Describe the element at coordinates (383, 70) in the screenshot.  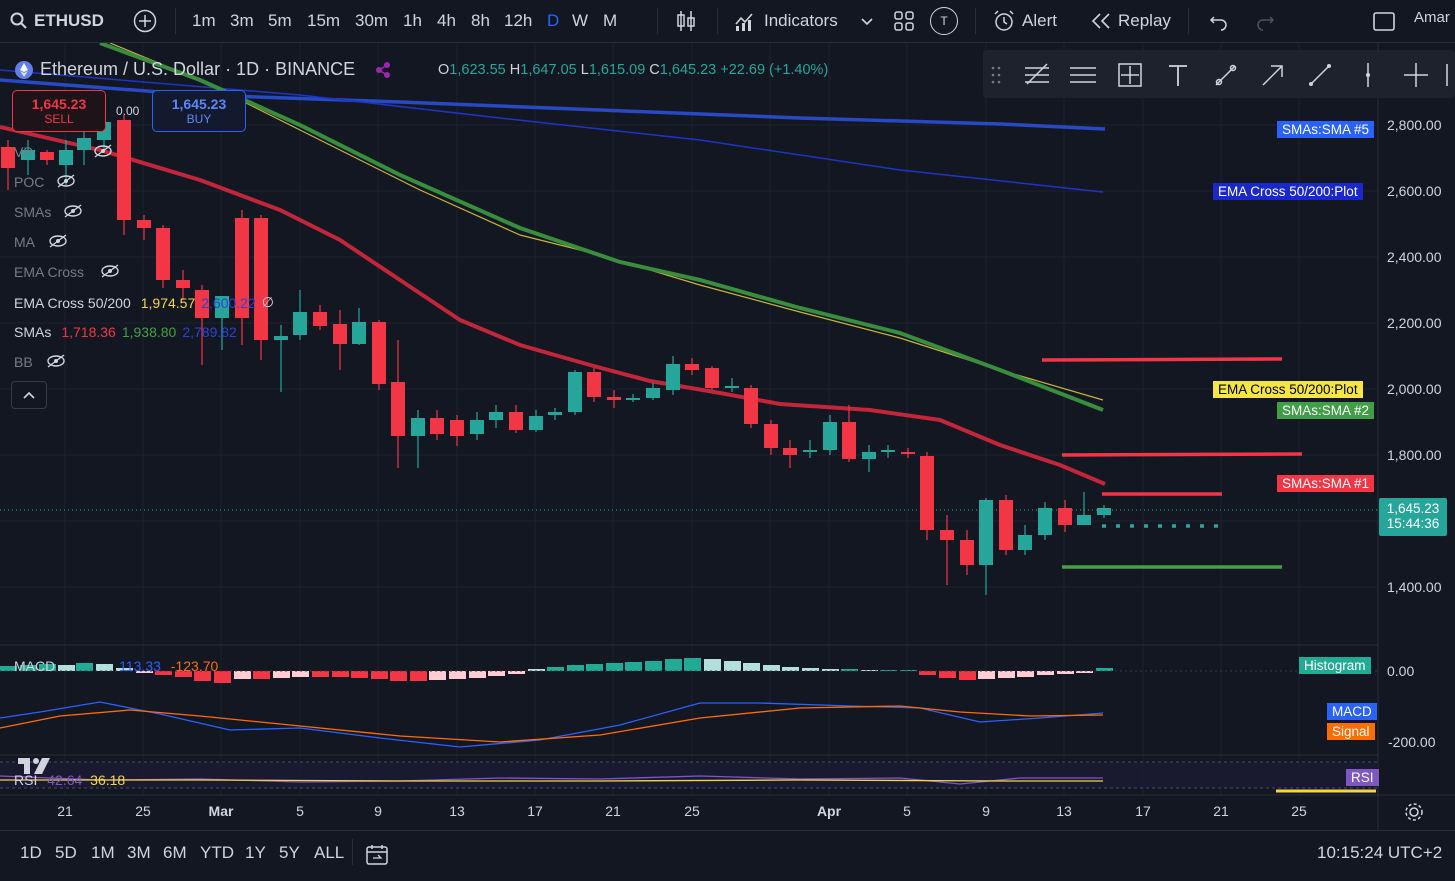
I see `flag-icon` at that location.